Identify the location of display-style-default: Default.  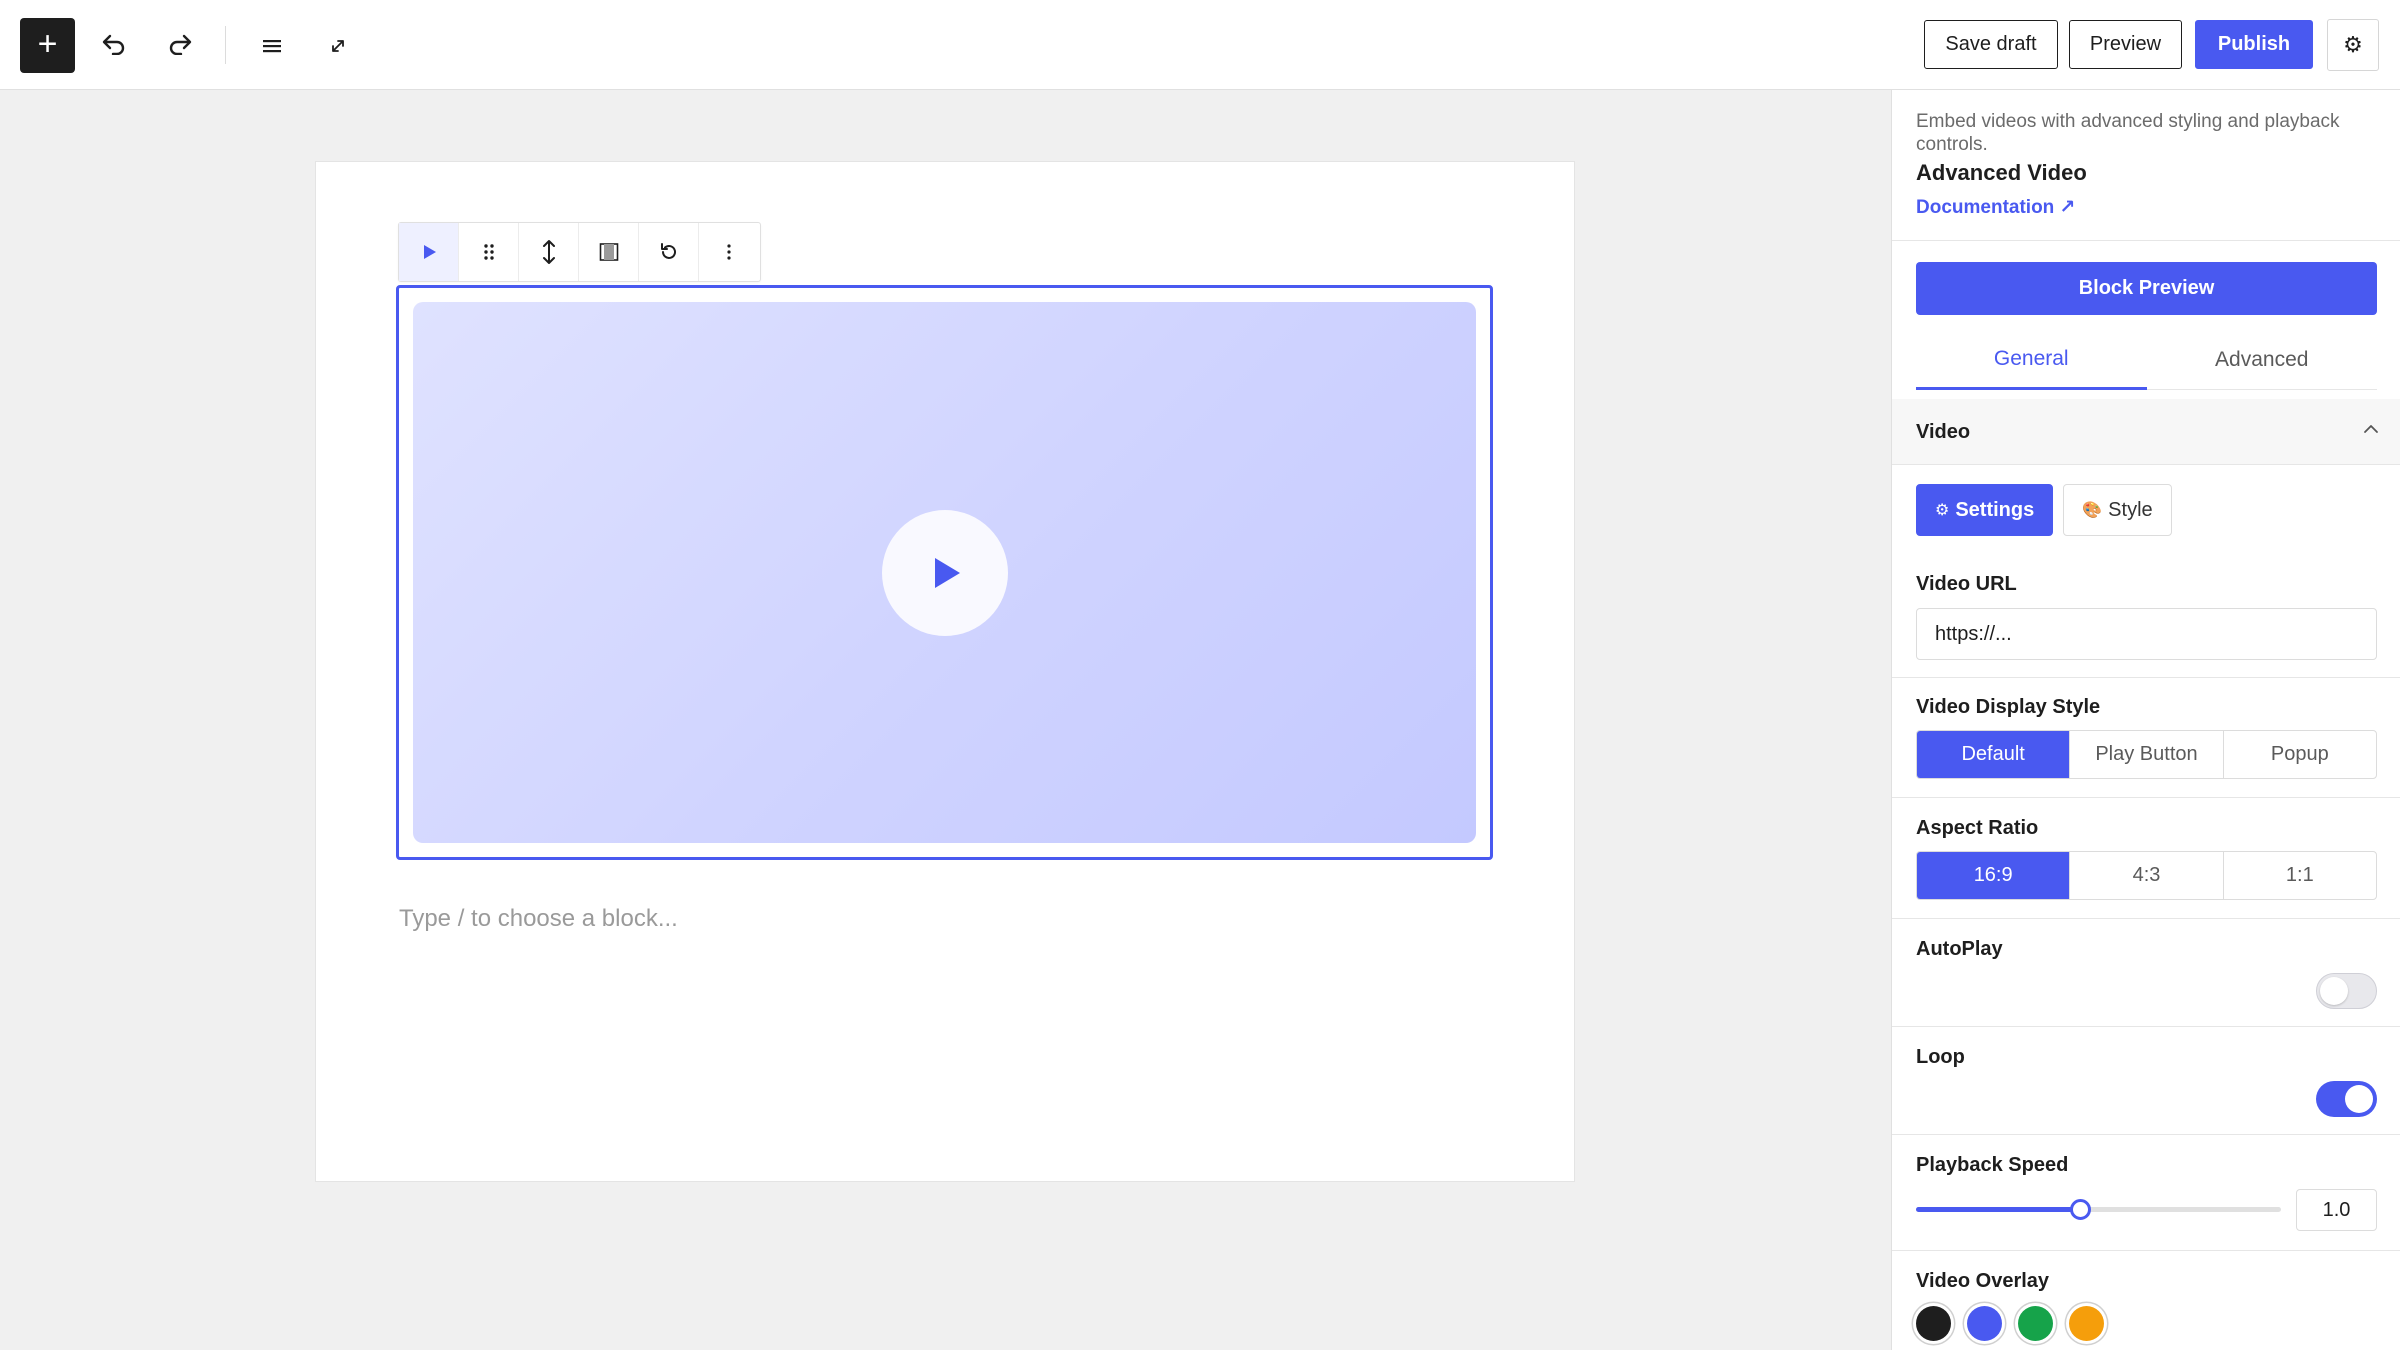
(1994, 754).